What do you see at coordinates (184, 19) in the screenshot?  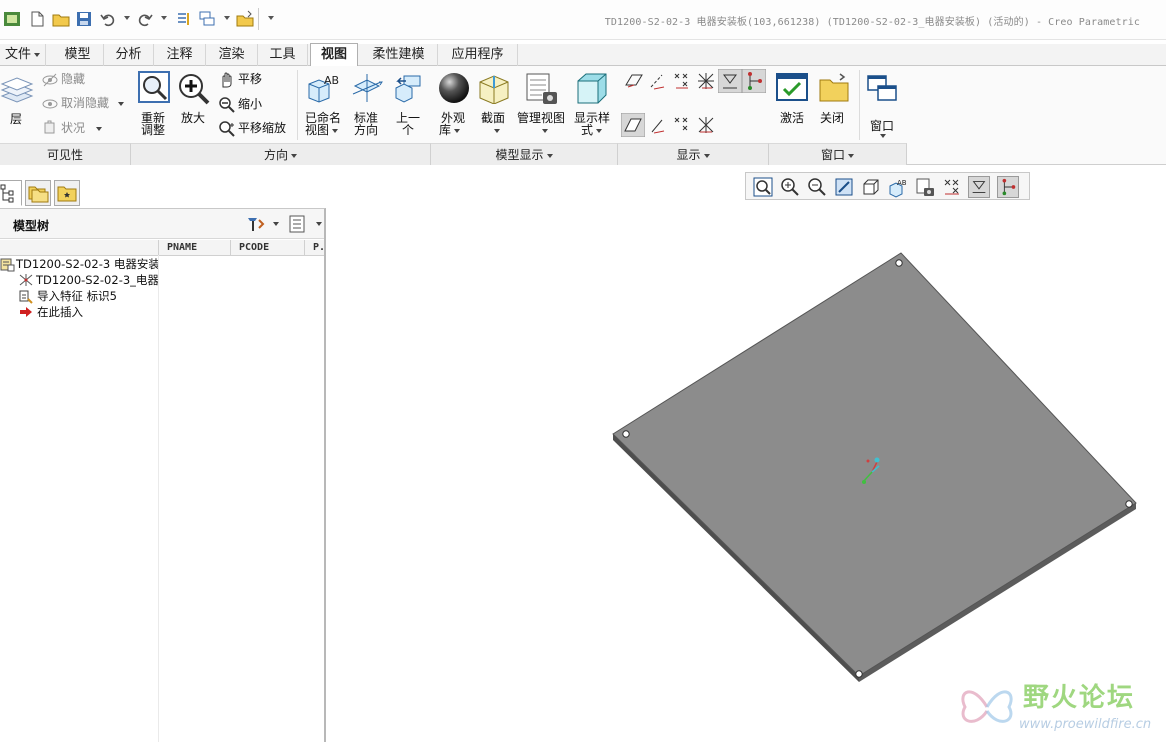 I see `regenerate-icon` at bounding box center [184, 19].